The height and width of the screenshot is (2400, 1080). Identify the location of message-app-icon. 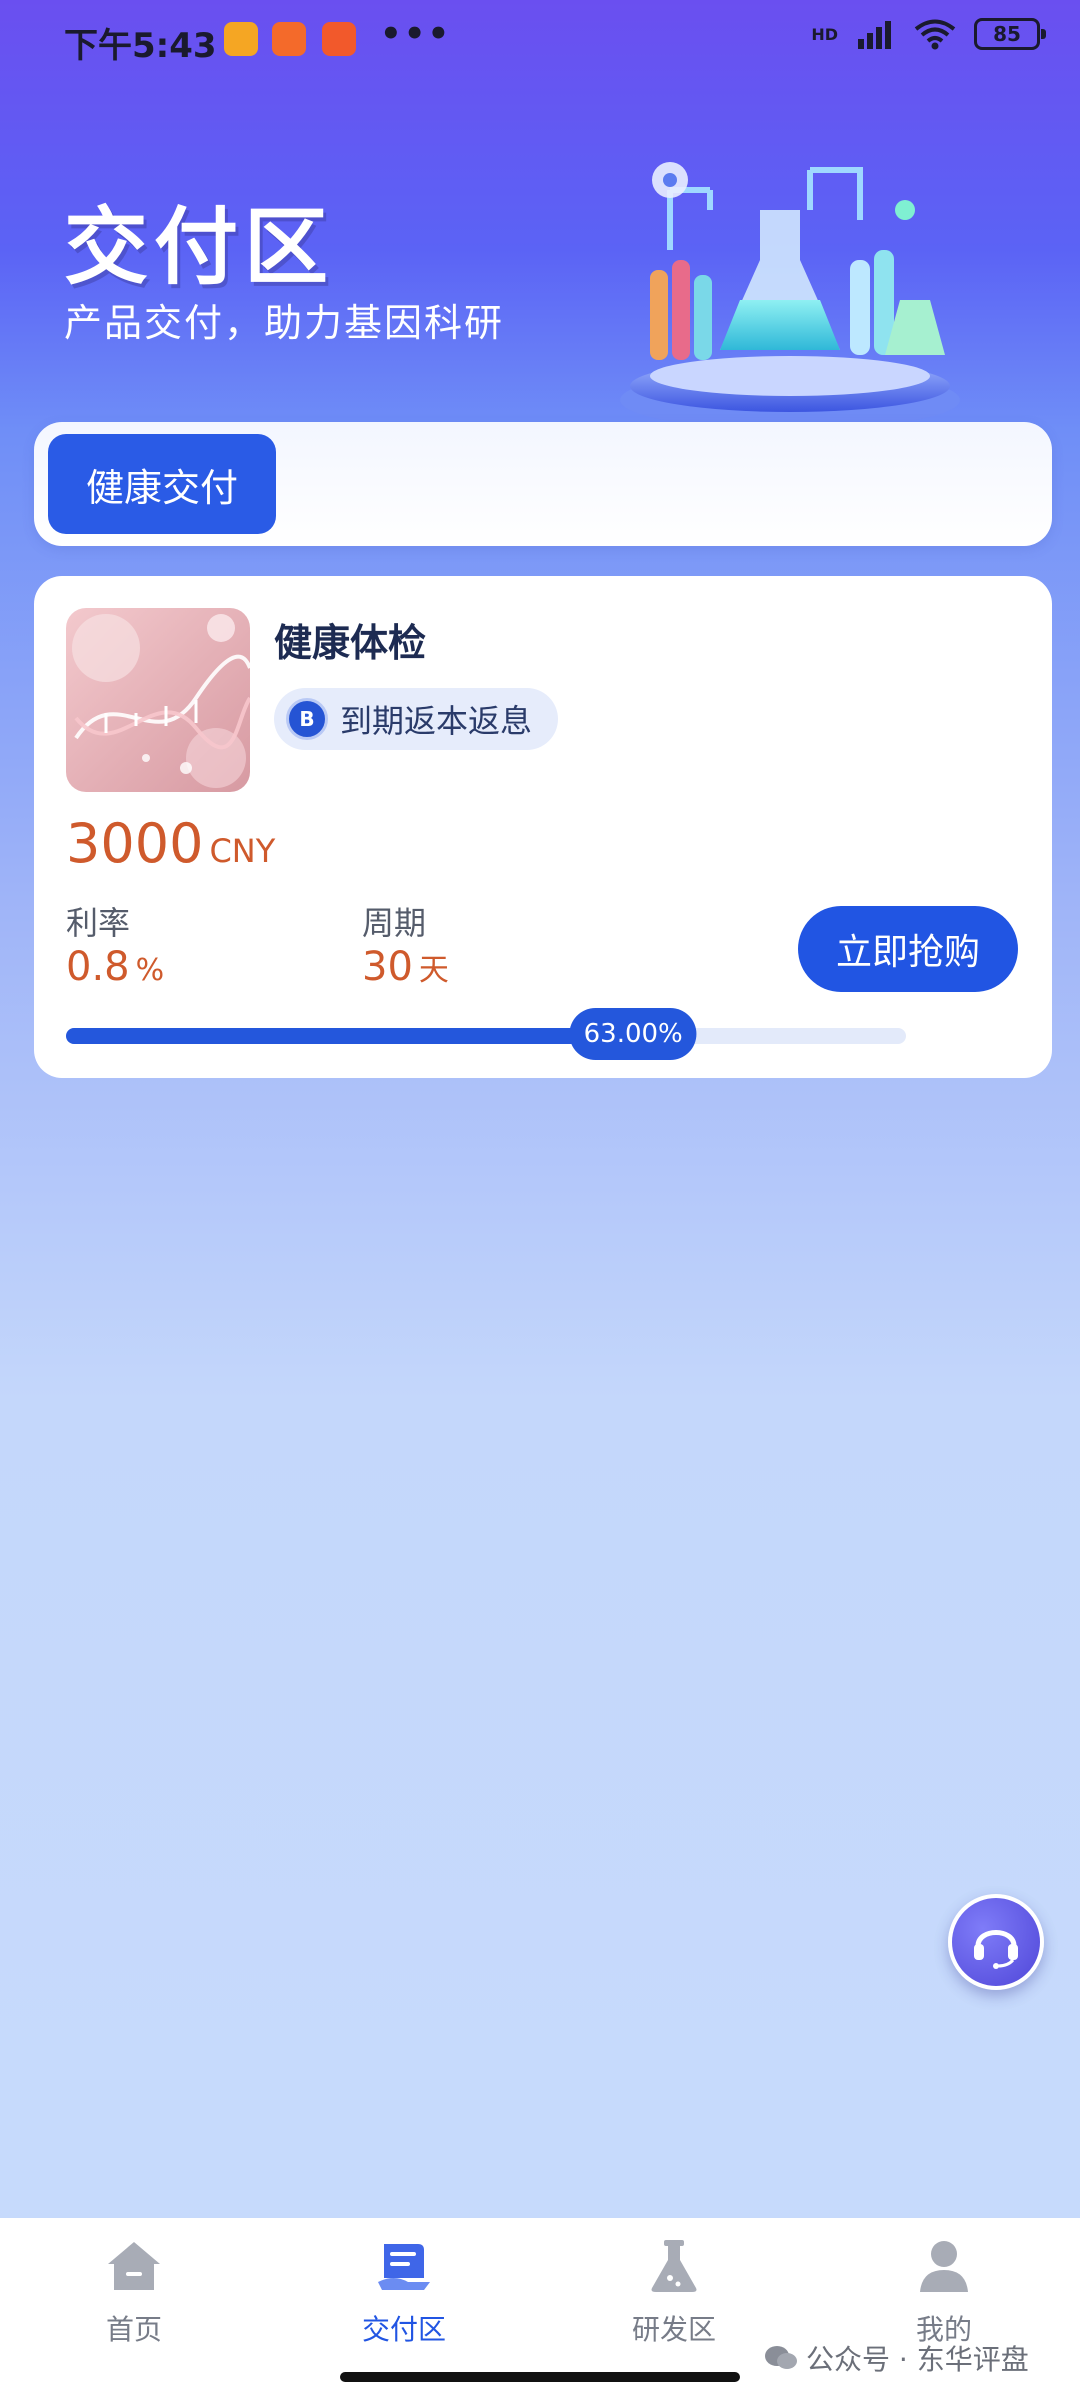
(241, 39).